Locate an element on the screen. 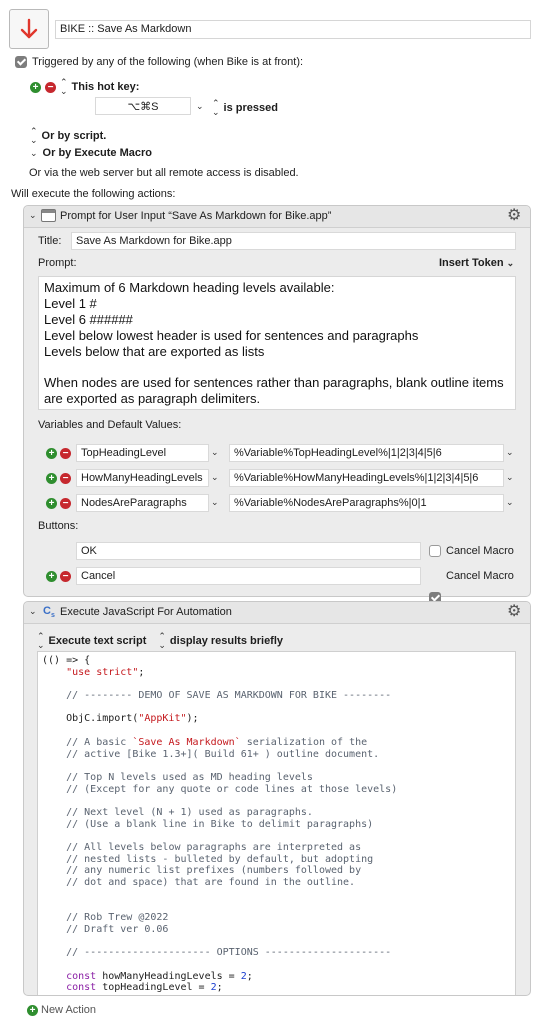 Image resolution: width=540 pixels, height=1024 pixels. variable-name-field: NodesAreParagraphs is located at coordinates (142, 503).